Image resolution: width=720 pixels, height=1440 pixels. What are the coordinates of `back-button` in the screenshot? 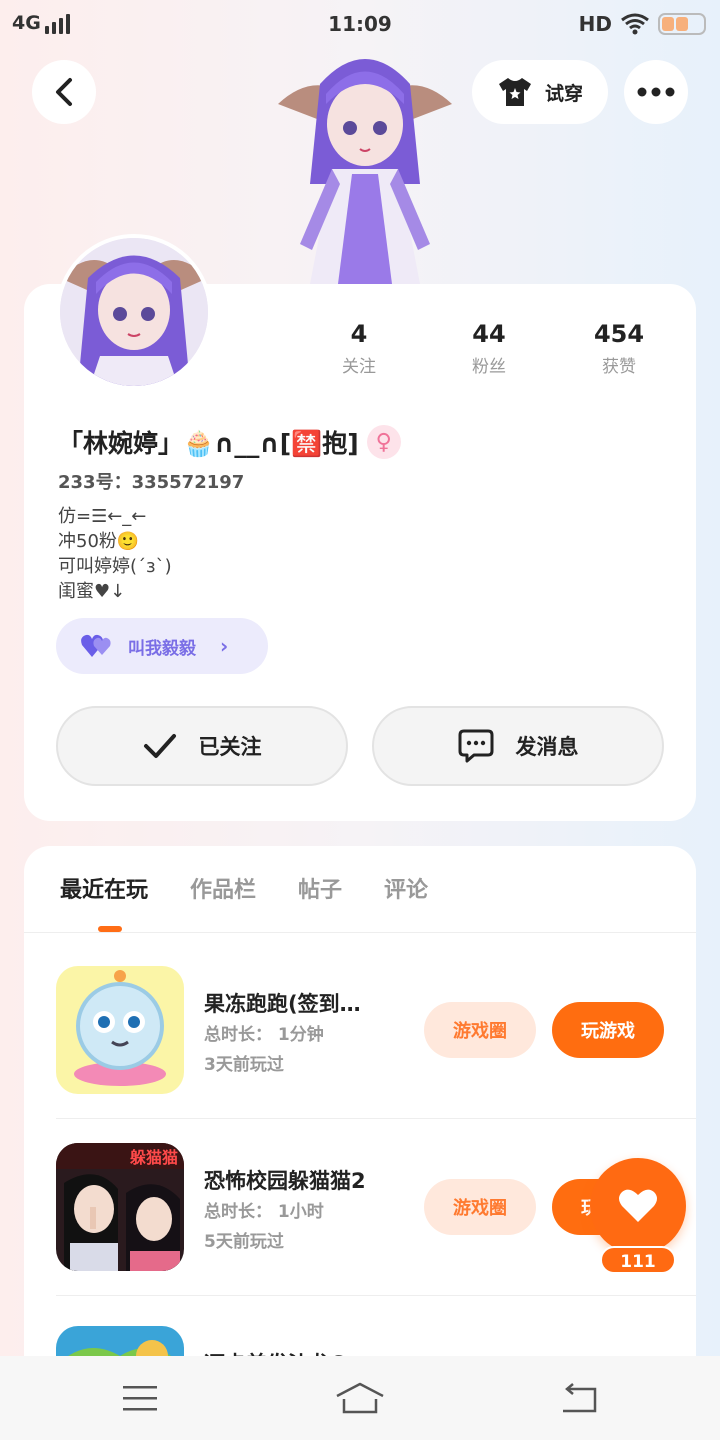 It's located at (64, 92).